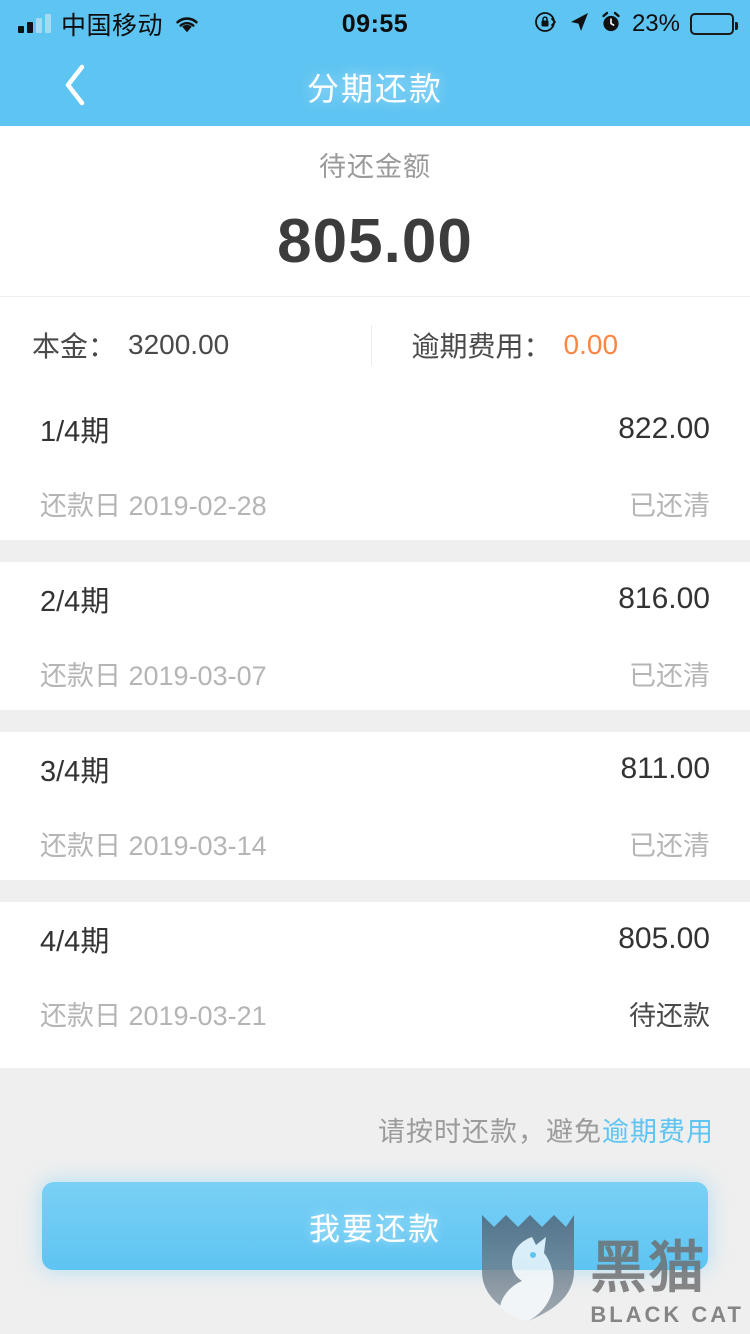 The width and height of the screenshot is (750, 1334). I want to click on installment-due-date: 还款日 2019-03-07, so click(153, 675).